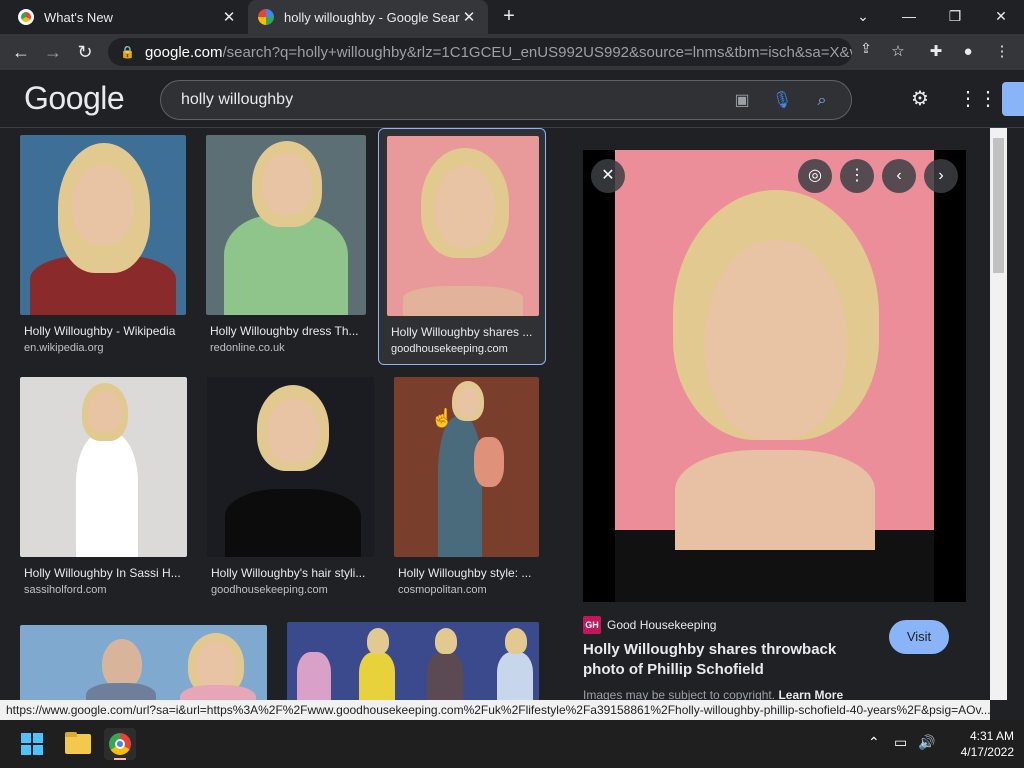 Image resolution: width=1024 pixels, height=768 pixels. Describe the element at coordinates (64, 348) in the screenshot. I see `result-source: en.wikipedia.org` at that location.